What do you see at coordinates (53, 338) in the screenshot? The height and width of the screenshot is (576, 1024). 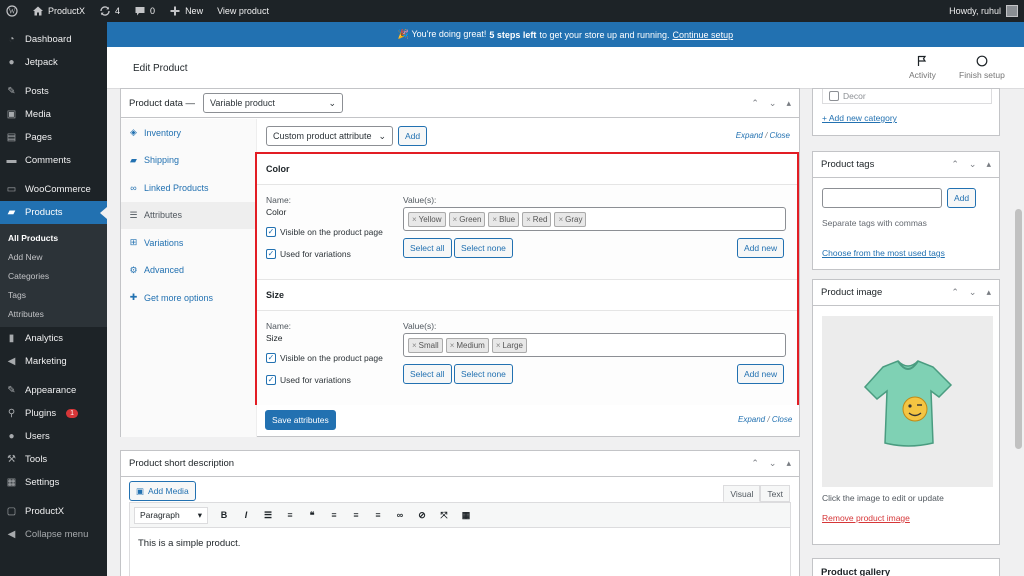 I see `sidebar-item-analytics: ▮ Analytics` at bounding box center [53, 338].